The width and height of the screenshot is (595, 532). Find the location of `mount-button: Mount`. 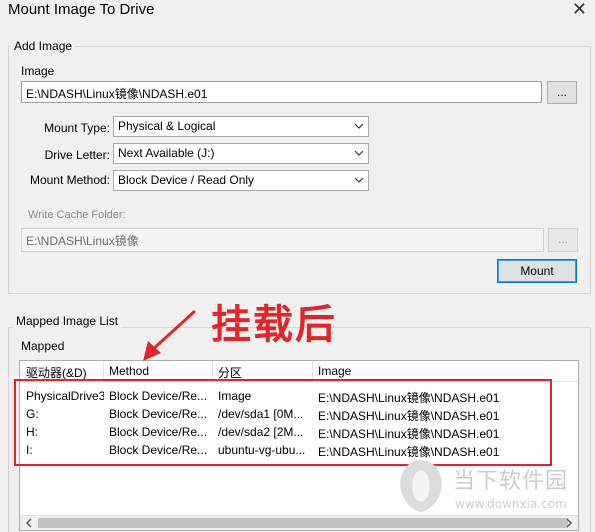

mount-button: Mount is located at coordinates (537, 271).